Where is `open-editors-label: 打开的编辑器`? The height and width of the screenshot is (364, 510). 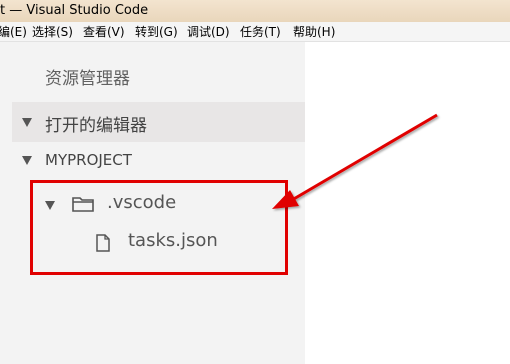 open-editors-label: 打开的编辑器 is located at coordinates (96, 126).